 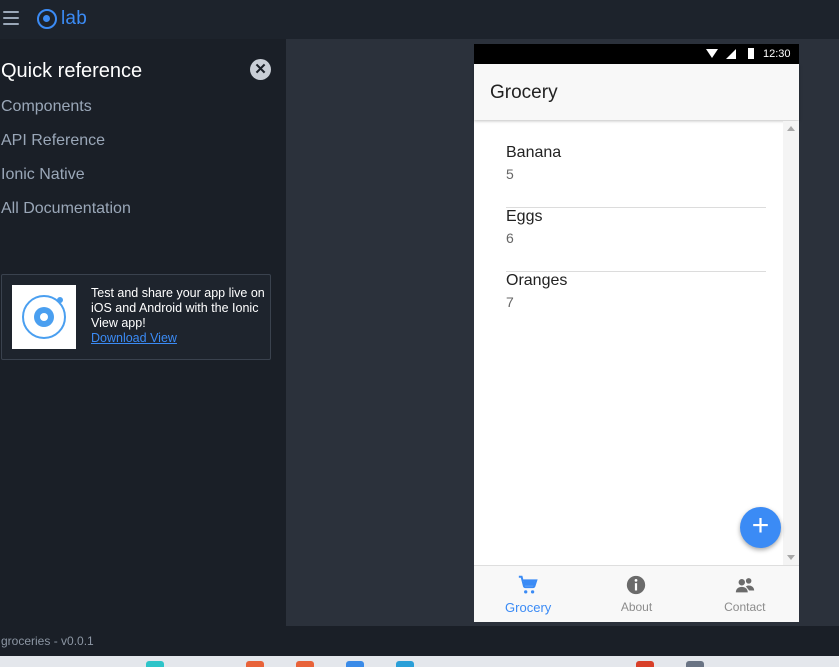 What do you see at coordinates (524, 92) in the screenshot?
I see `page-title: Grocery` at bounding box center [524, 92].